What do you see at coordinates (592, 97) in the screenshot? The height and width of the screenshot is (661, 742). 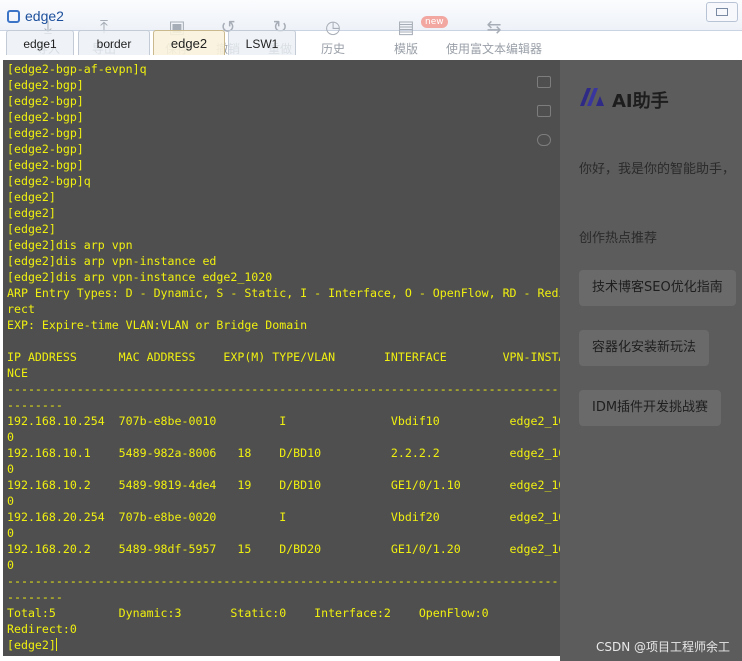 I see `ai-logo-icon` at bounding box center [592, 97].